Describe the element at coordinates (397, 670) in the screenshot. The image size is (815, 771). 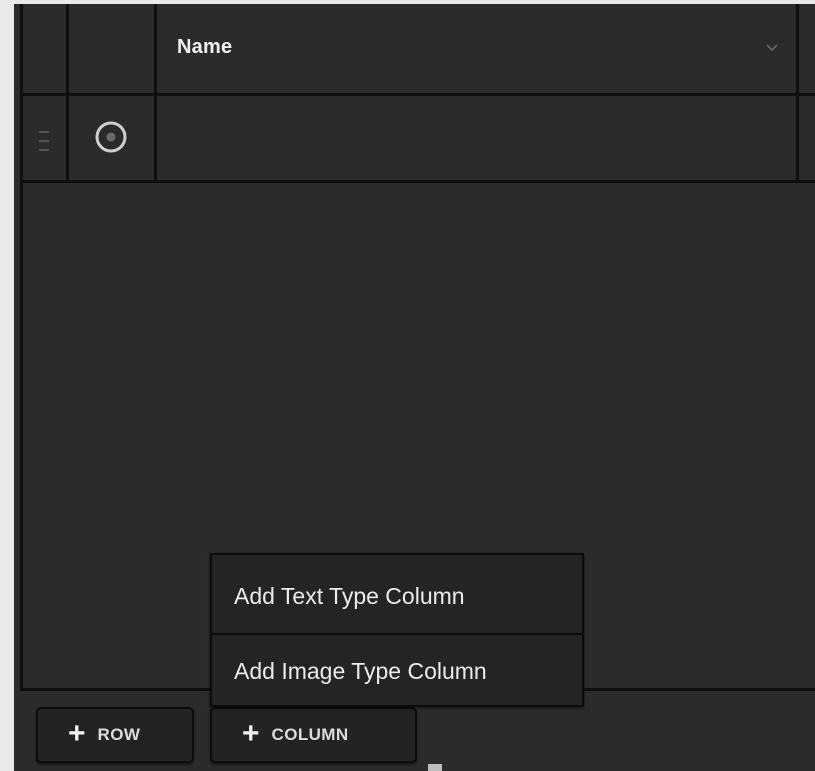
I see `menu-item-add-image-column: Add Image Type Column` at that location.